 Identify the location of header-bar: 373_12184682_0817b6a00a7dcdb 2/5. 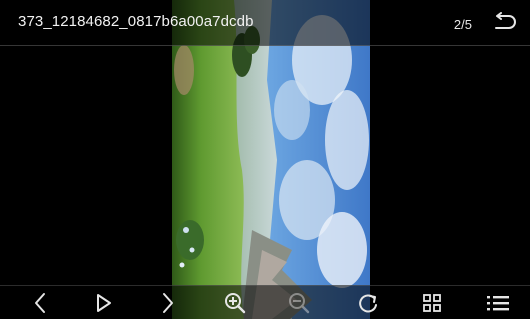
(265, 23).